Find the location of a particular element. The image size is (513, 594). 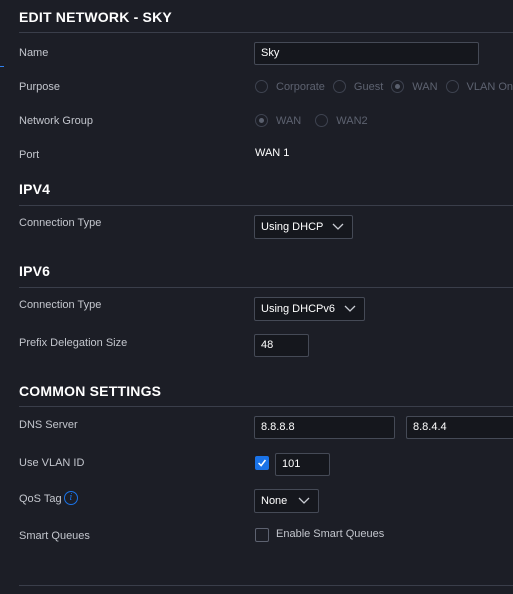

vlan-id-input: 101 is located at coordinates (302, 464).